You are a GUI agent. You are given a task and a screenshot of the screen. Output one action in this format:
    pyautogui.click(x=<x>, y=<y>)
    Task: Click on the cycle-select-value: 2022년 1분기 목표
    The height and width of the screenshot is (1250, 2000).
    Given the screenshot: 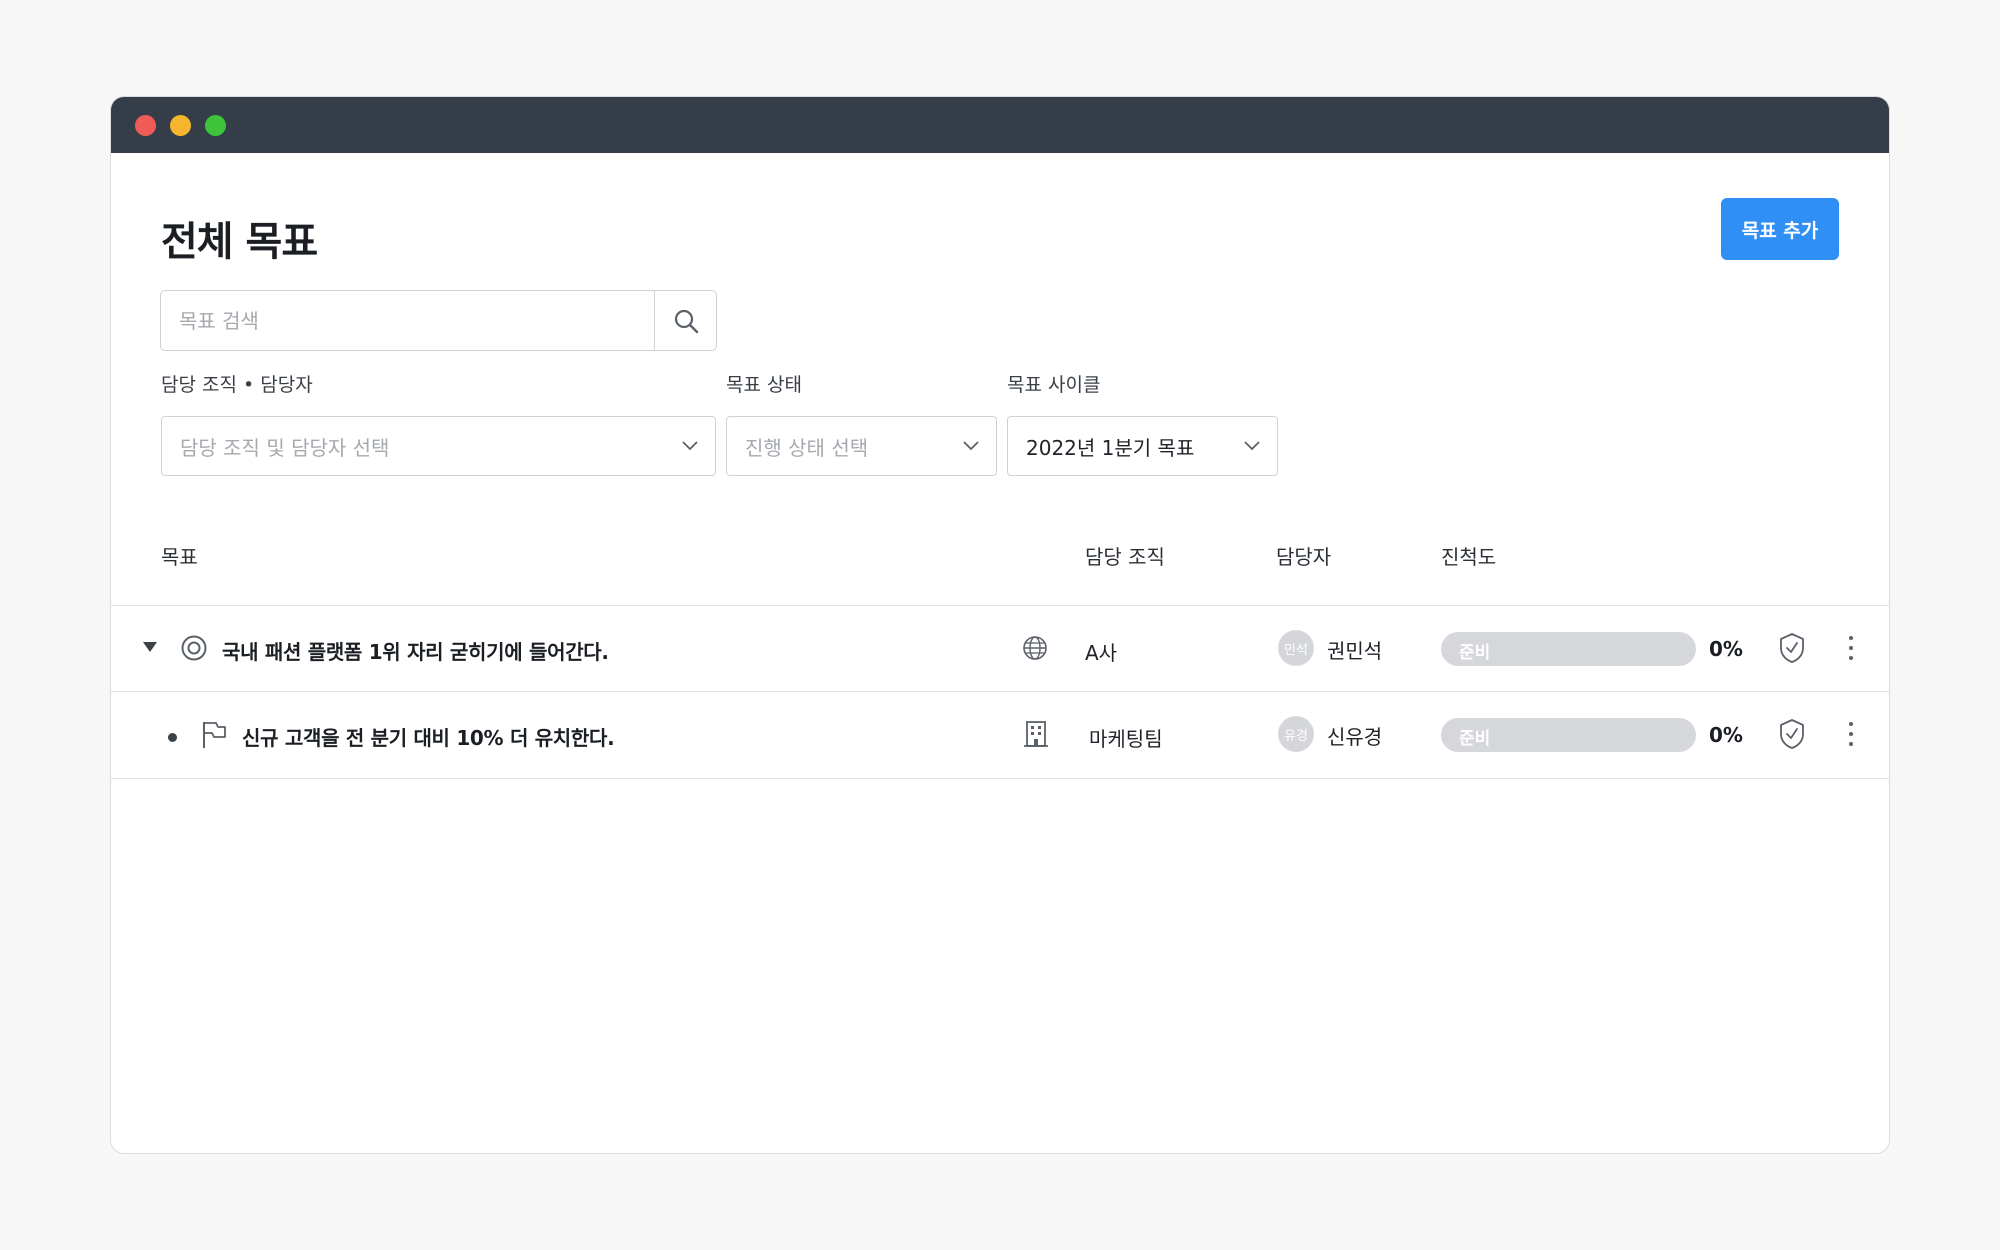 What is the action you would take?
    pyautogui.click(x=1110, y=447)
    